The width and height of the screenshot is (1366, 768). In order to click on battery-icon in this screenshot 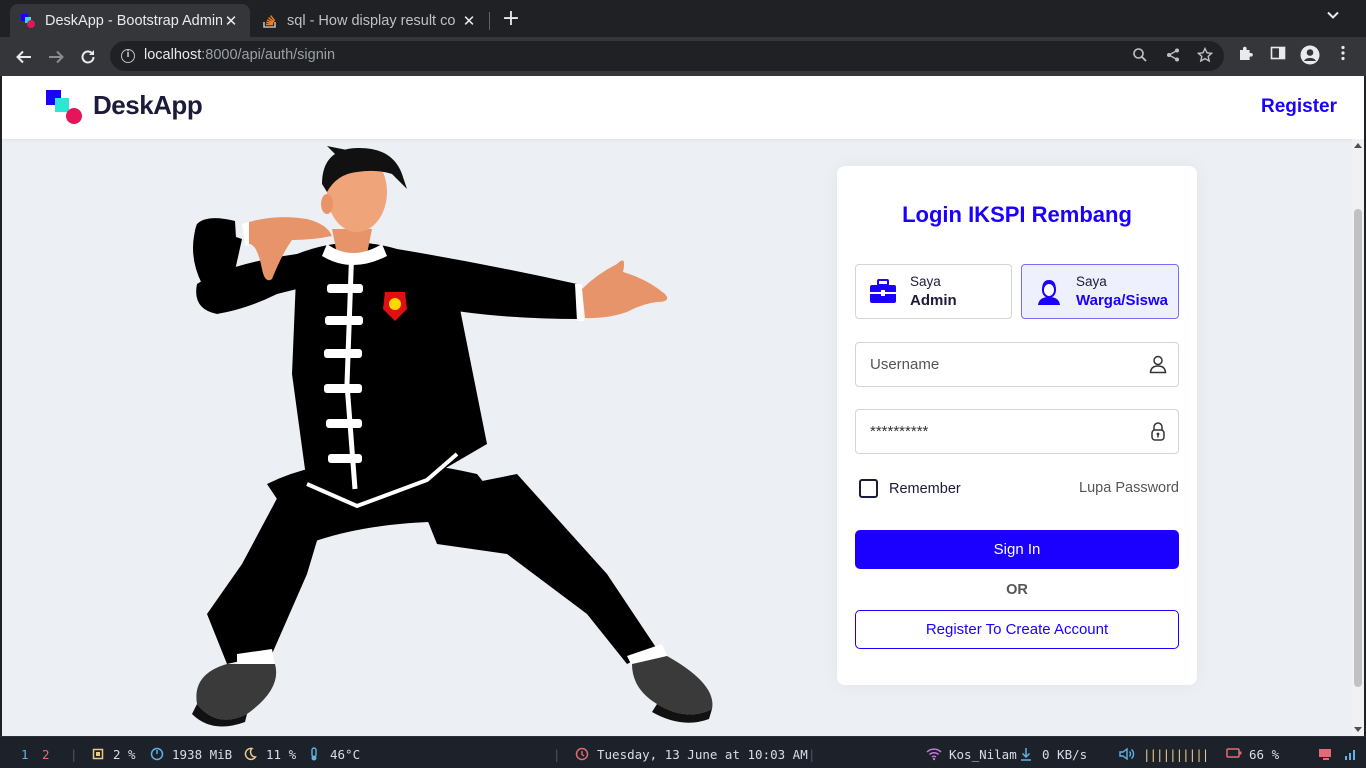, I will do `click(1234, 754)`.